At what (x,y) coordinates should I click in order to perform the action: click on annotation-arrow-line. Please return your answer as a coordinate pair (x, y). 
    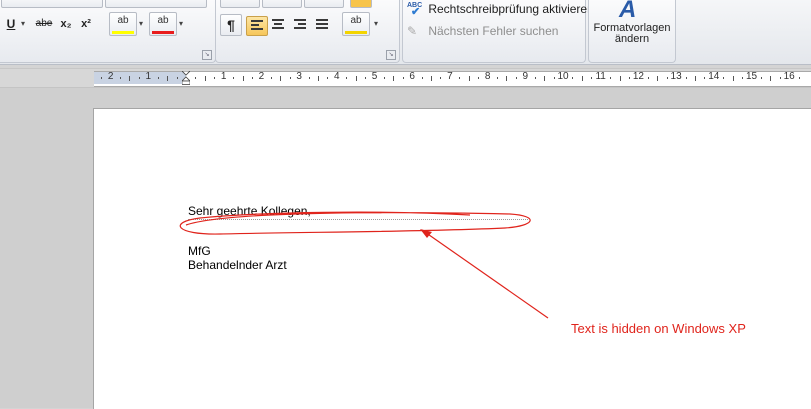
    Looking at the image, I should click on (485, 274).